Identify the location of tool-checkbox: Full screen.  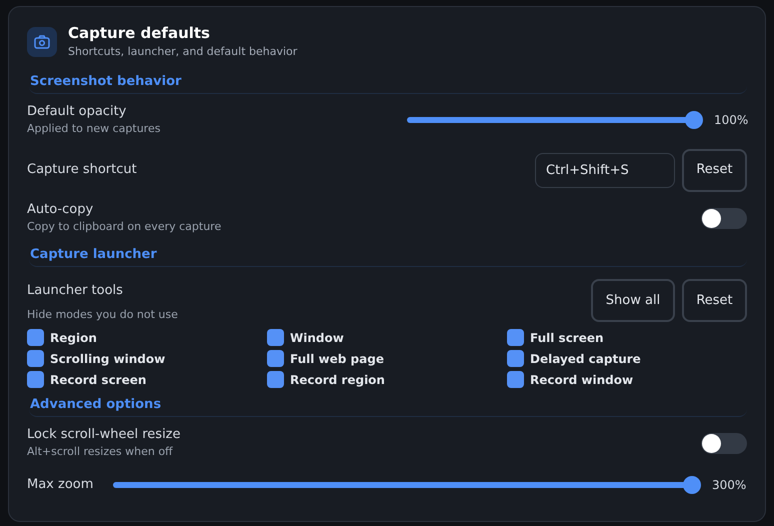
(627, 337).